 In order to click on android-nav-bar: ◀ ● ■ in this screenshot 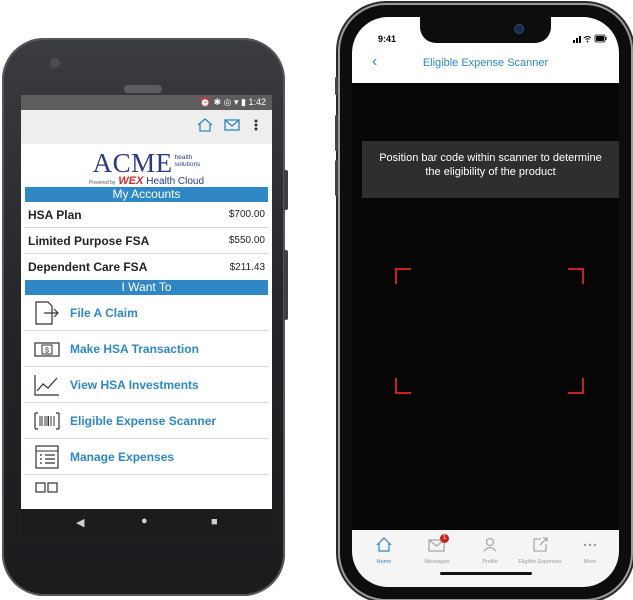, I will do `click(146, 522)`.